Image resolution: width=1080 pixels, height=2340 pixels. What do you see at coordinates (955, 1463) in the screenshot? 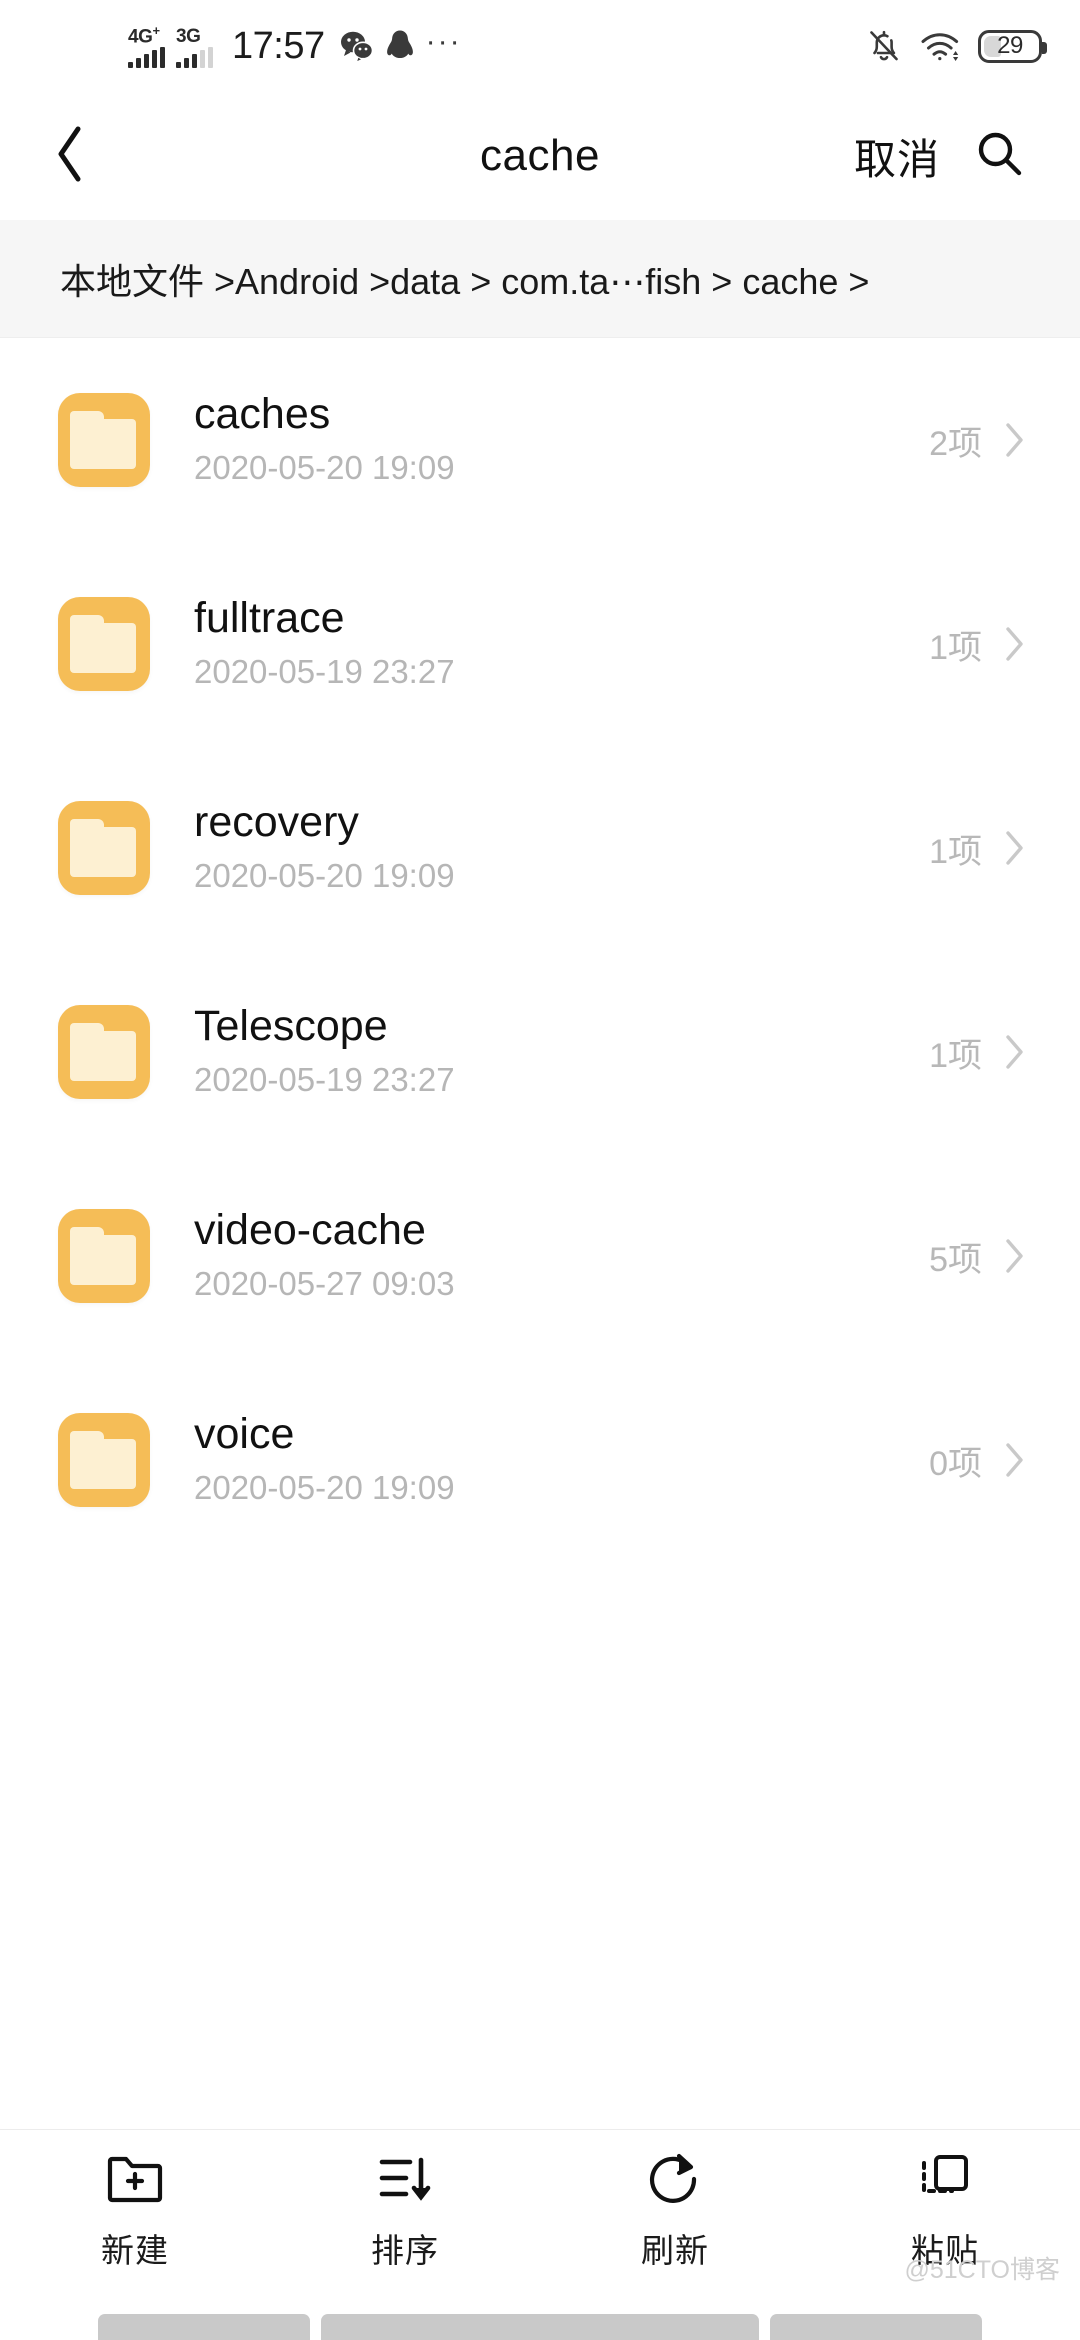
I see `folder-item-count: 0项` at bounding box center [955, 1463].